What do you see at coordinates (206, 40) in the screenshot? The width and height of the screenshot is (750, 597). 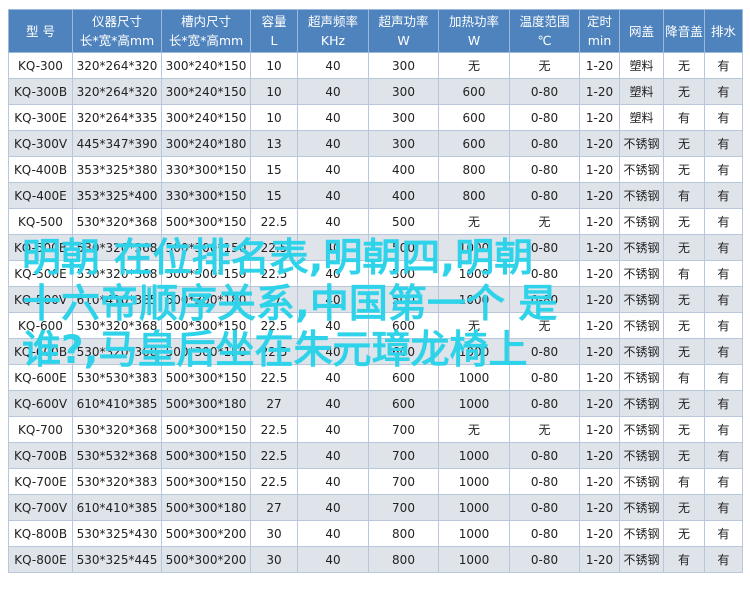 I see `column-header-text: 长*宽*高mm` at bounding box center [206, 40].